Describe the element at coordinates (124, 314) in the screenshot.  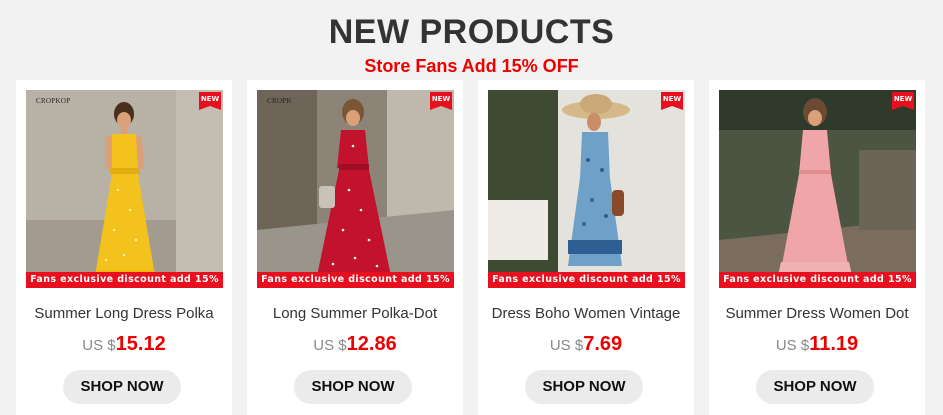
I see `product-name: Summer Long Dress Polka` at that location.